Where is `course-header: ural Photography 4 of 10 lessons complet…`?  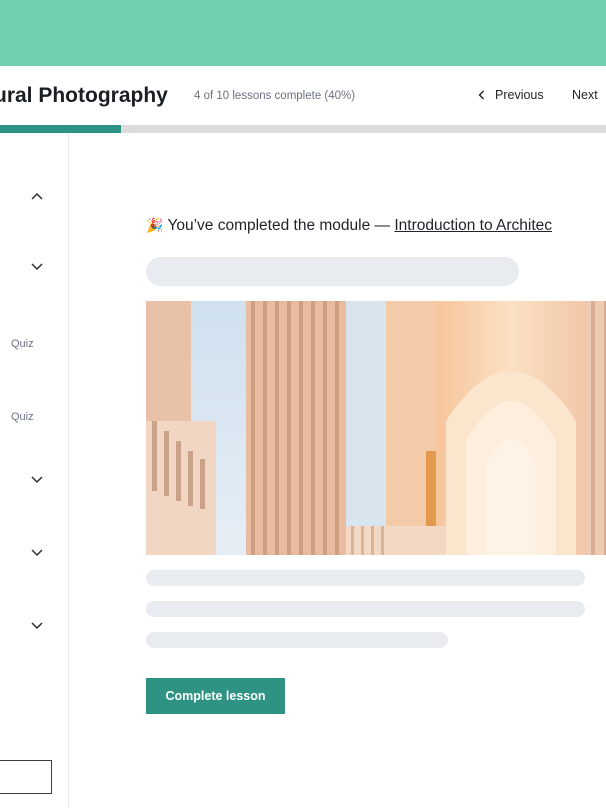 course-header: ural Photography 4 of 10 lessons complet… is located at coordinates (303, 95).